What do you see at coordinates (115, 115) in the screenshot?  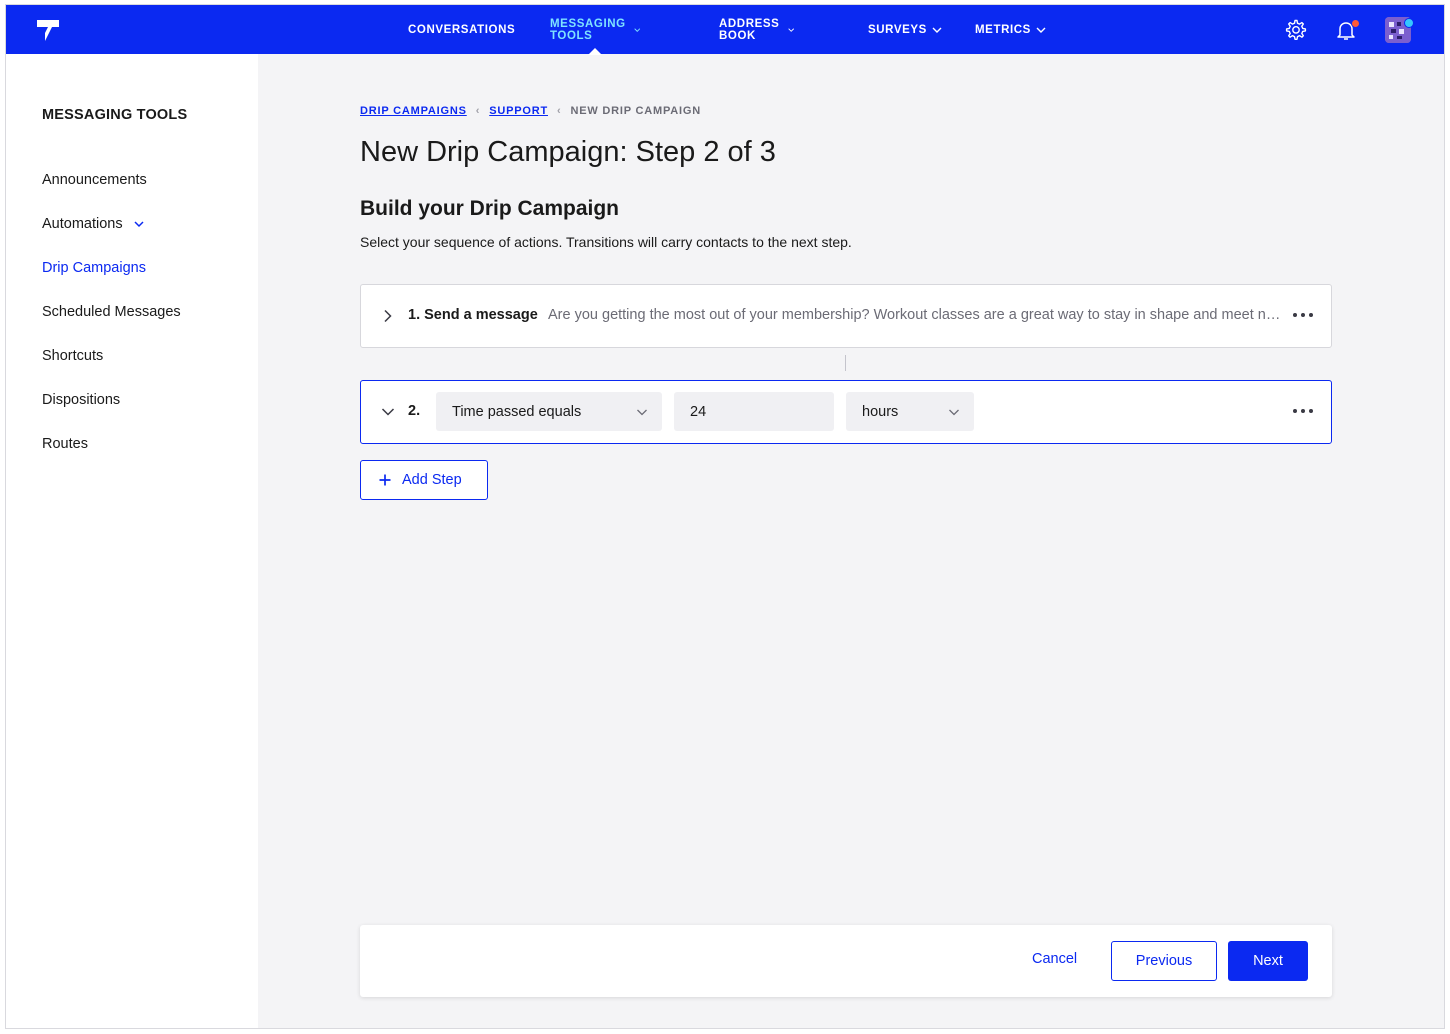 I see `sidebar-title: MESSAGING TOOLS` at bounding box center [115, 115].